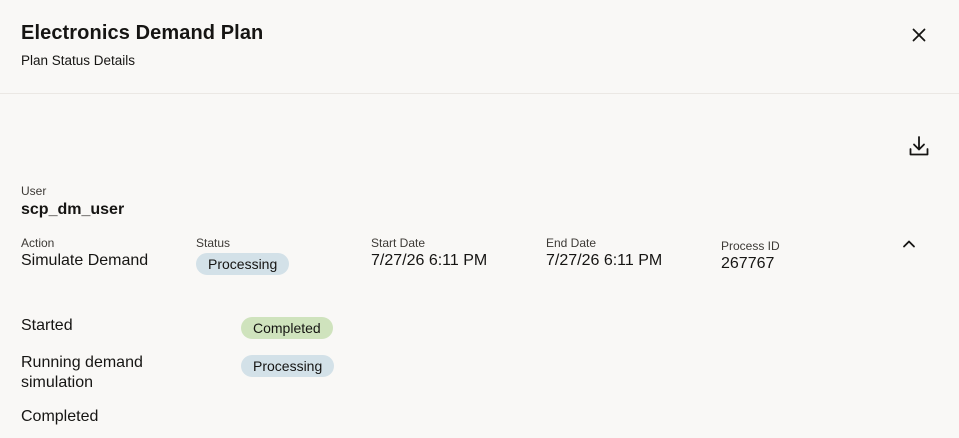 The width and height of the screenshot is (959, 438). What do you see at coordinates (38, 243) in the screenshot?
I see `action-label: Action` at bounding box center [38, 243].